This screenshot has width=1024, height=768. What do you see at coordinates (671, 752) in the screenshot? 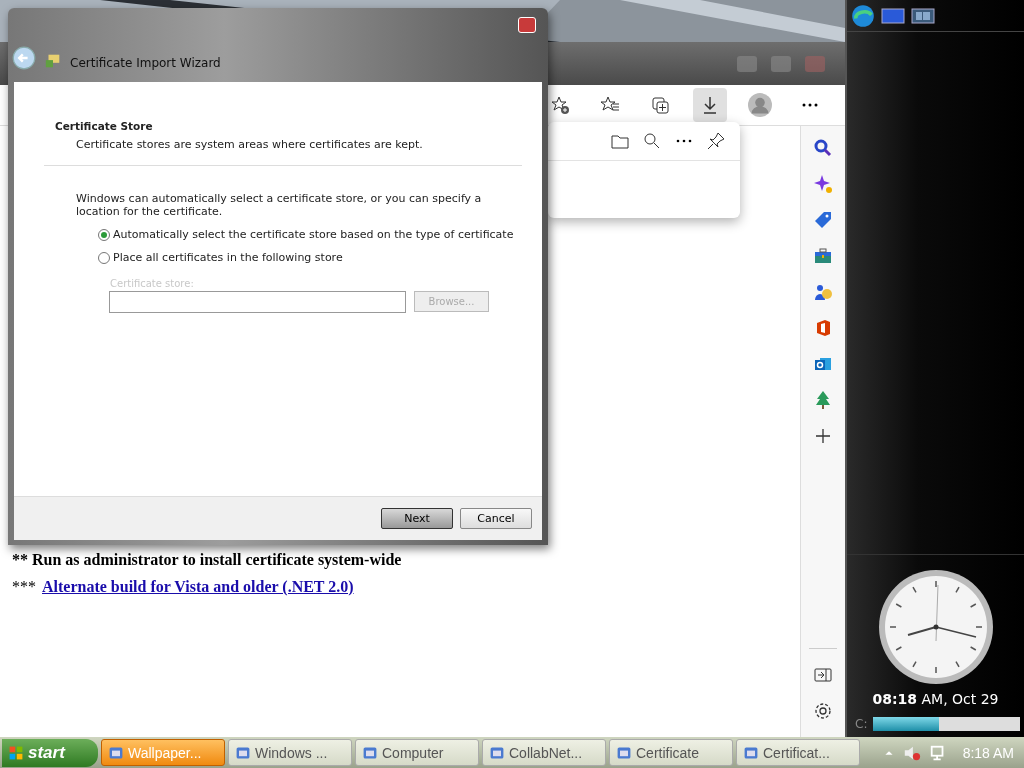
I see `taskbar-item: Certificate` at bounding box center [671, 752].